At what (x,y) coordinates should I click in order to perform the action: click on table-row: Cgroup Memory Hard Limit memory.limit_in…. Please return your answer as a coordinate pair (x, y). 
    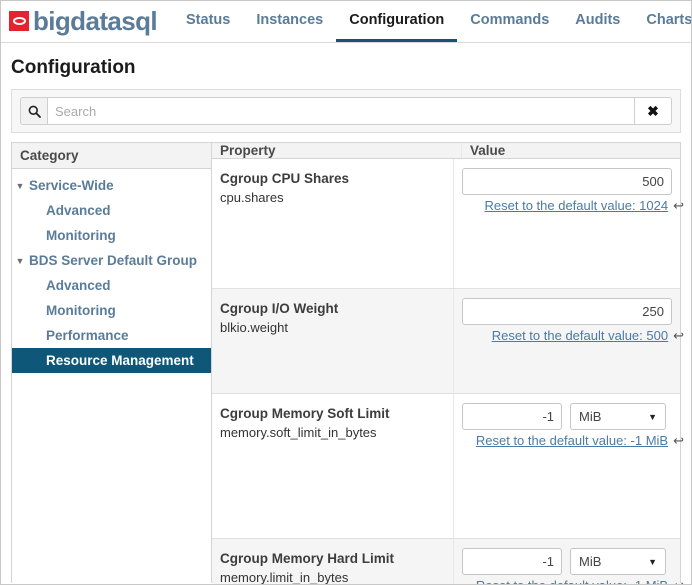
    Looking at the image, I should click on (448, 562).